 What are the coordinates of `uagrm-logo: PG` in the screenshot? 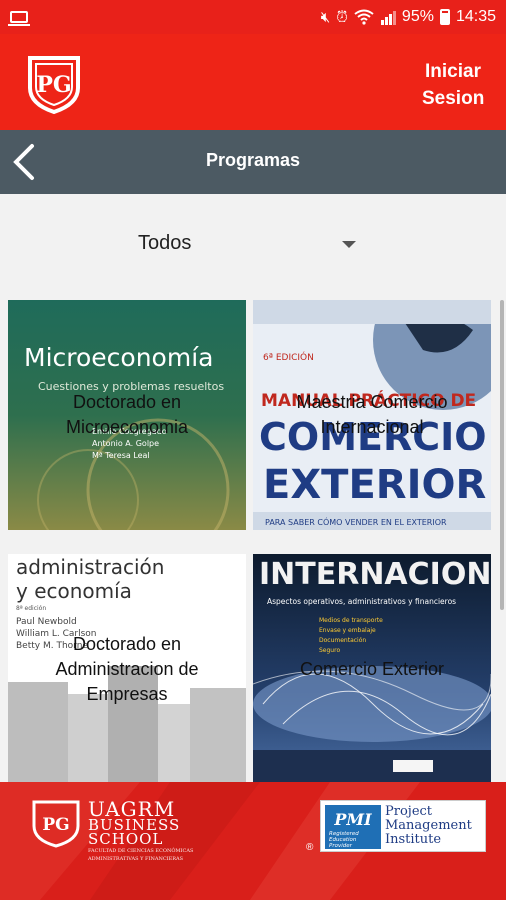 It's located at (56, 824).